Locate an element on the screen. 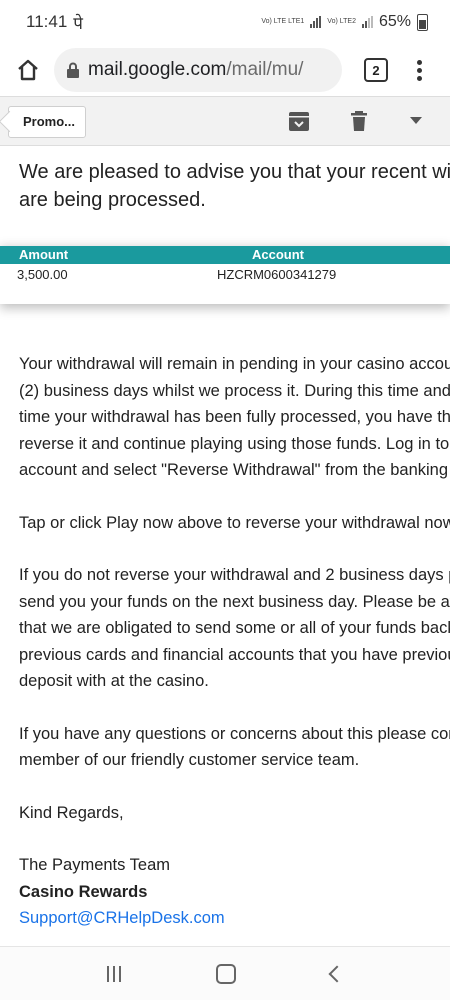  intro-line: are being processed. is located at coordinates (112, 200).